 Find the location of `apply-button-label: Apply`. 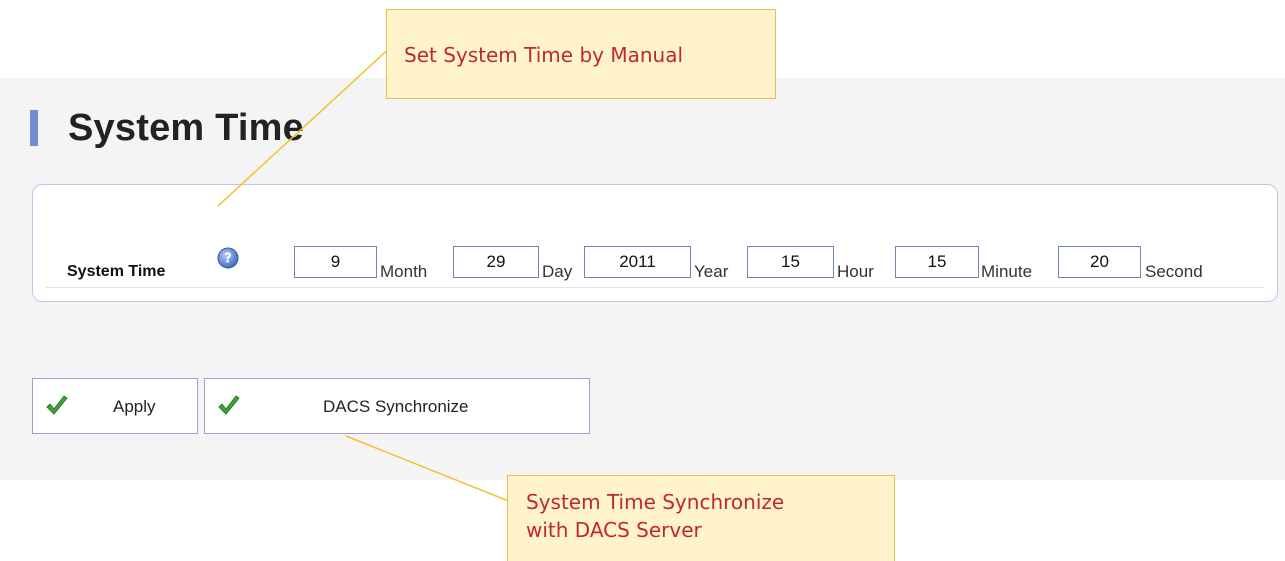

apply-button-label: Apply is located at coordinates (134, 406).